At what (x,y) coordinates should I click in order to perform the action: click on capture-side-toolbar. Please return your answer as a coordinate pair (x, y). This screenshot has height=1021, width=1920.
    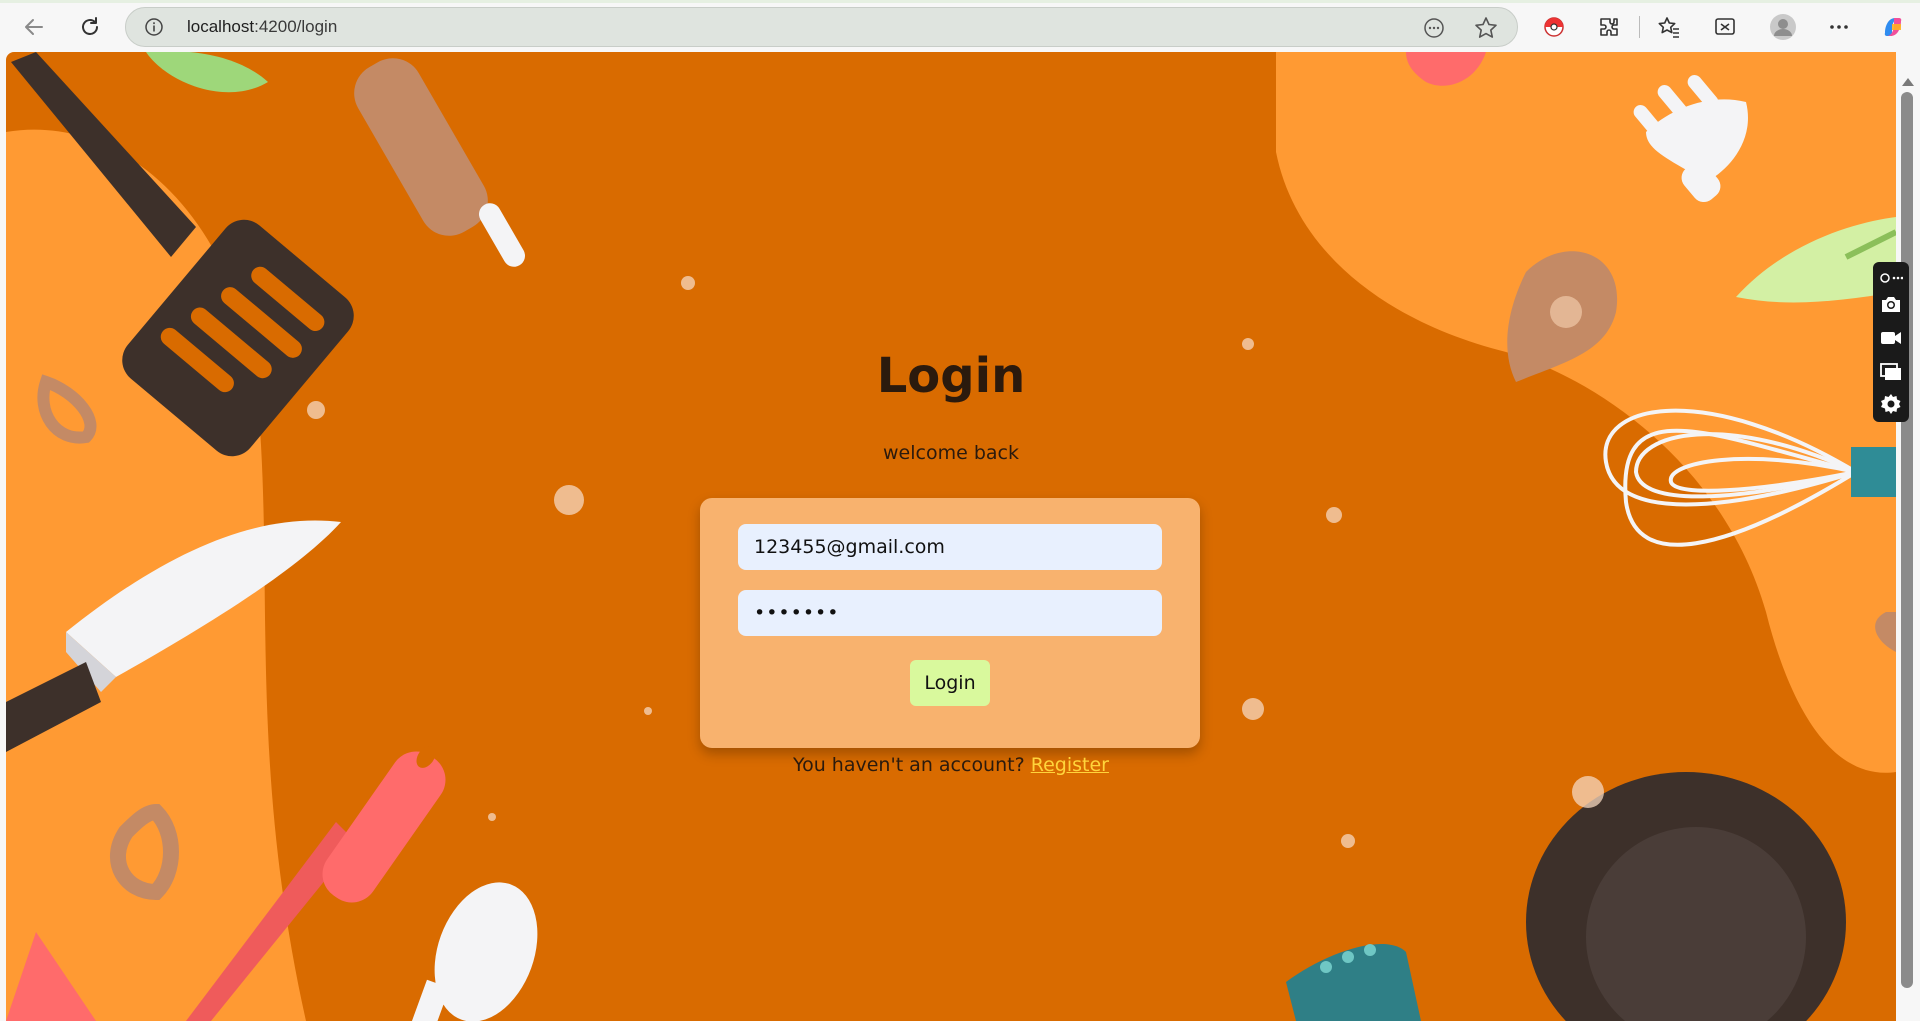
    Looking at the image, I should click on (1891, 342).